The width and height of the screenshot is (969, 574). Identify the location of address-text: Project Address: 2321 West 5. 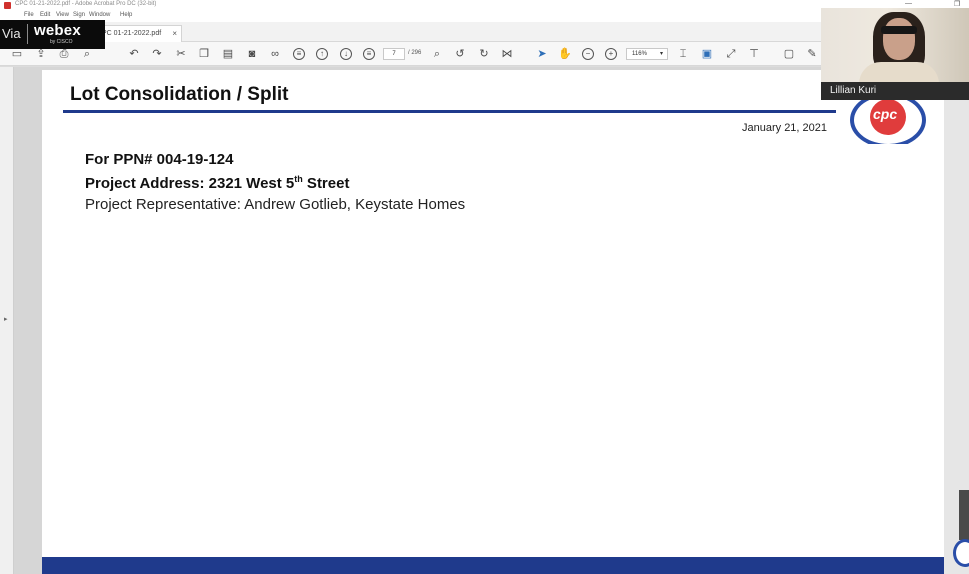
(190, 183).